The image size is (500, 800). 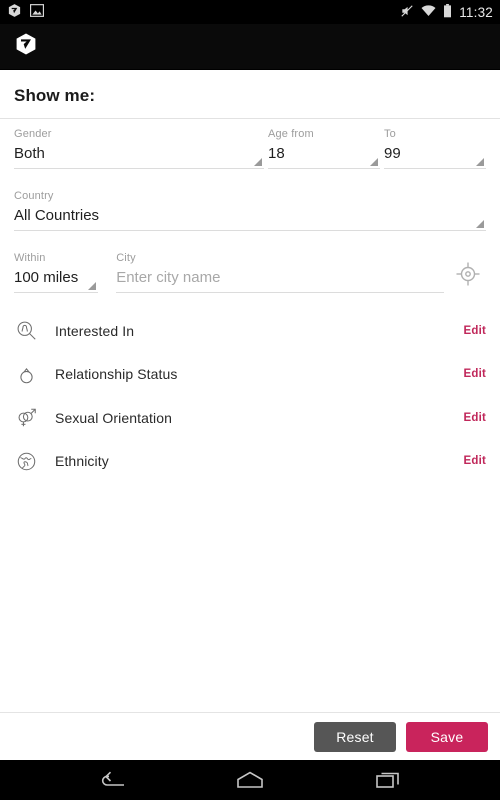 What do you see at coordinates (250, 375) in the screenshot?
I see `list-item-relationship-status: Relationship Status Edit` at bounding box center [250, 375].